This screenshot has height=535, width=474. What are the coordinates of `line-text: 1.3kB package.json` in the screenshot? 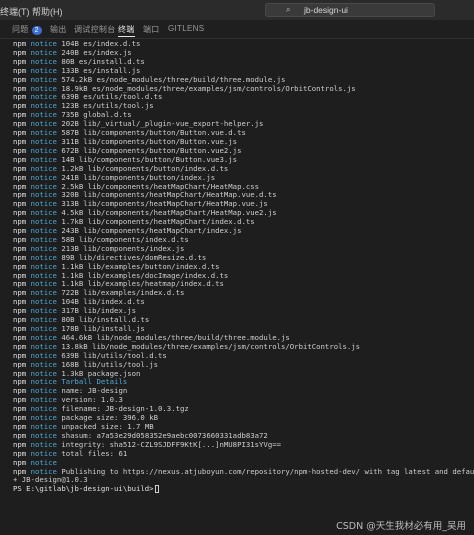 It's located at (101, 373).